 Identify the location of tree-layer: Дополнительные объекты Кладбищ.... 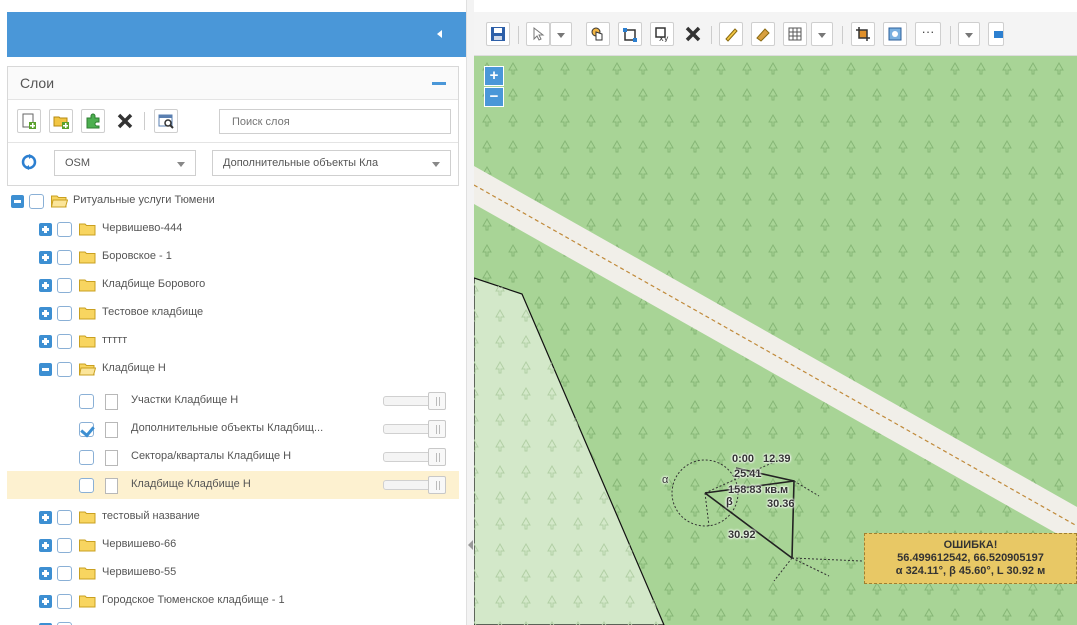
(233, 429).